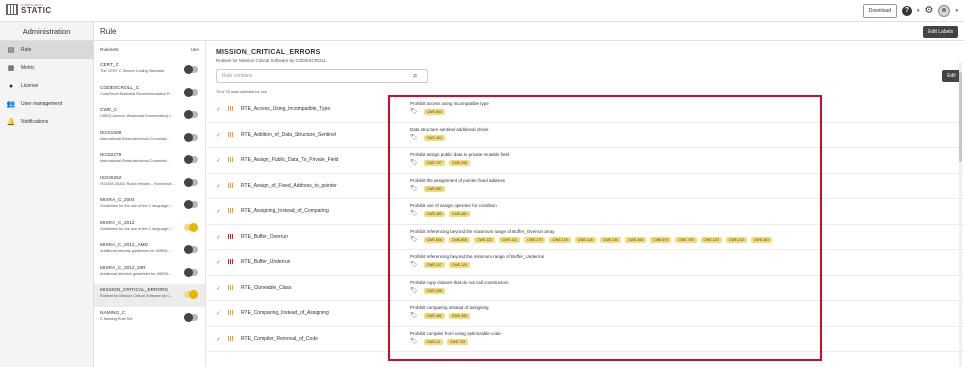 This screenshot has width=964, height=367. What do you see at coordinates (661, 239) in the screenshot?
I see `cwe-tag: CWE-679` at bounding box center [661, 239].